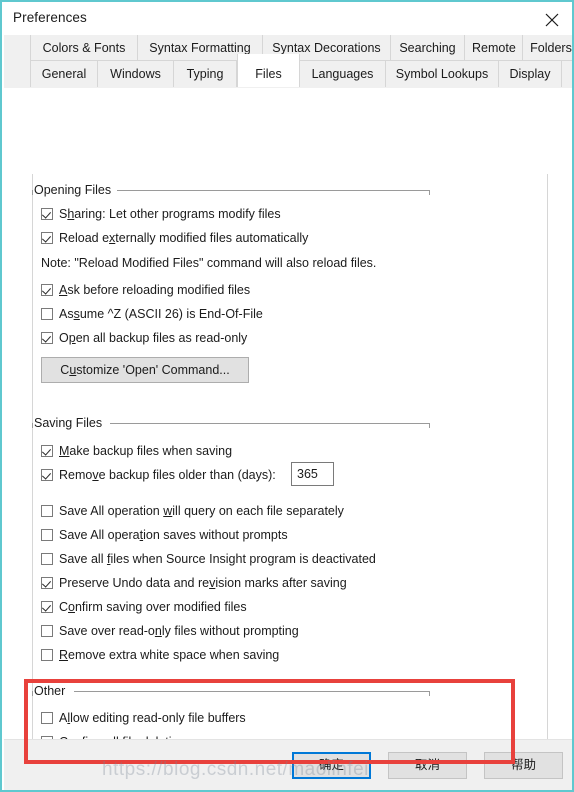 The width and height of the screenshot is (574, 792). I want to click on tab-label: Remote, so click(494, 48).